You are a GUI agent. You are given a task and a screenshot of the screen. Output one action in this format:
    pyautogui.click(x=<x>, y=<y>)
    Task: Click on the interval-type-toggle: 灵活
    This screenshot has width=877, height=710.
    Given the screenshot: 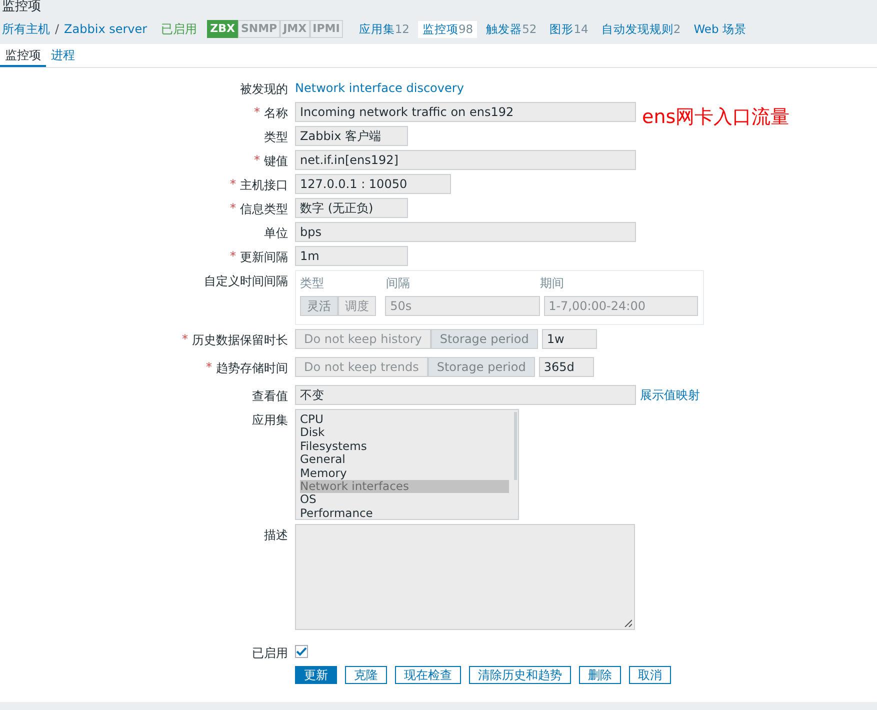 What is the action you would take?
    pyautogui.click(x=319, y=306)
    